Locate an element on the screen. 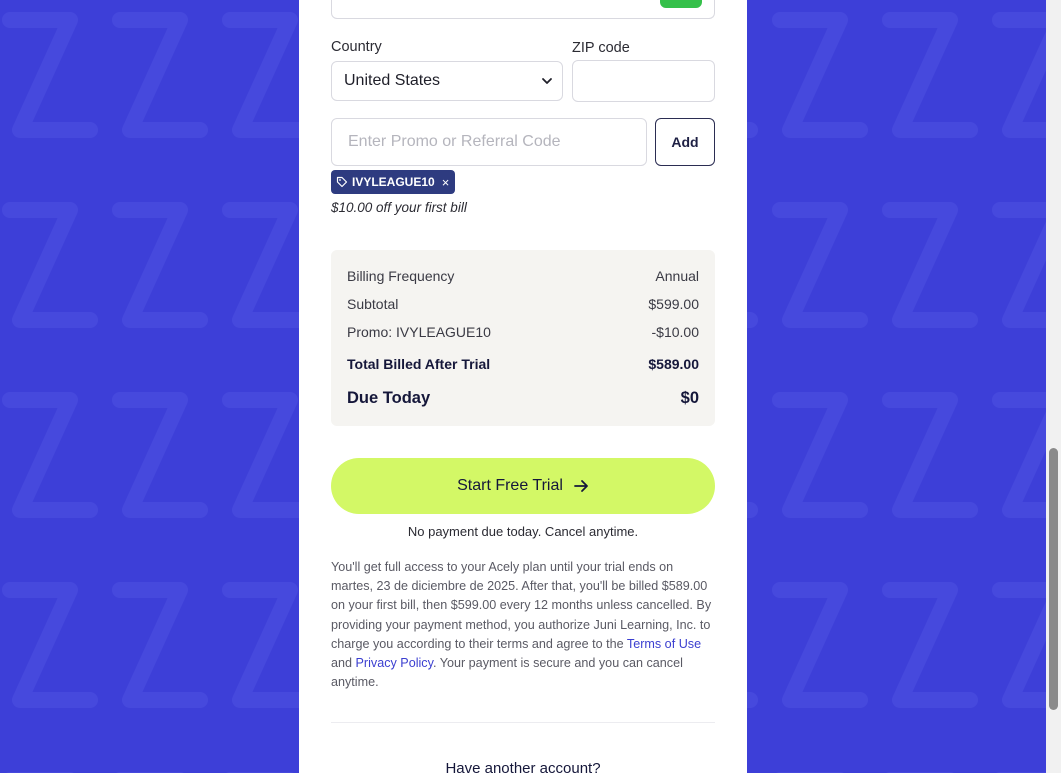 The width and height of the screenshot is (1061, 773). due-today-value: $0 is located at coordinates (689, 398).